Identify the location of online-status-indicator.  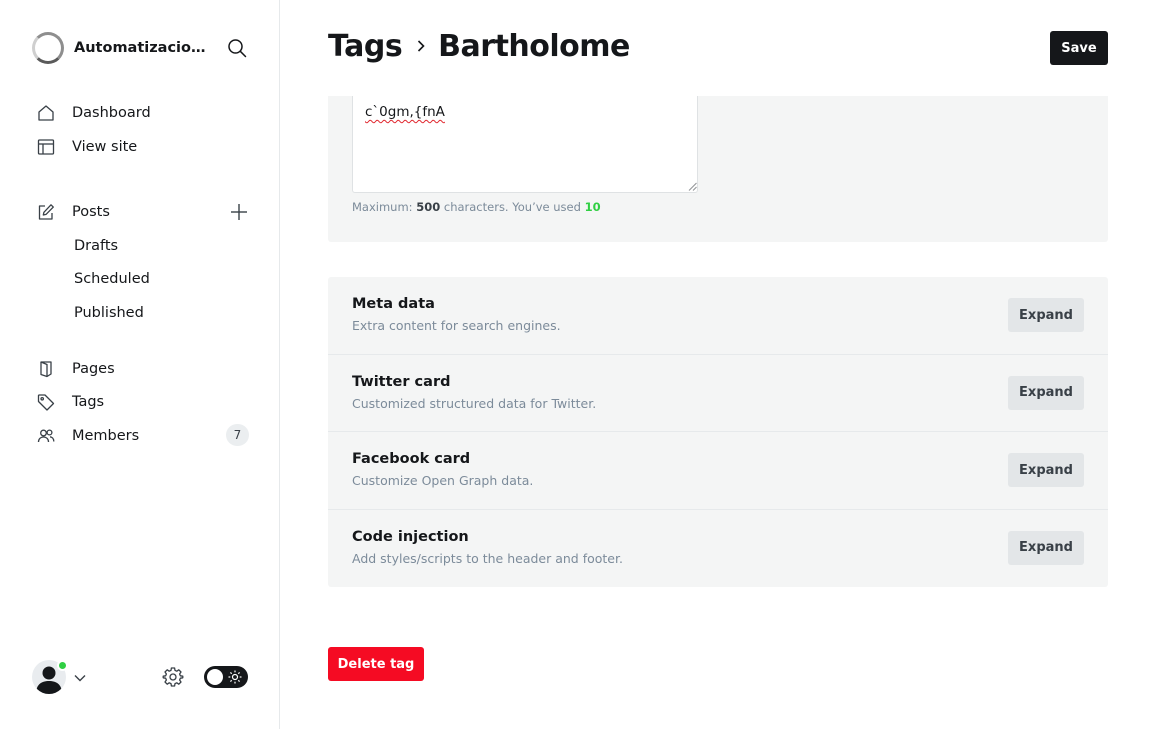
(62, 665).